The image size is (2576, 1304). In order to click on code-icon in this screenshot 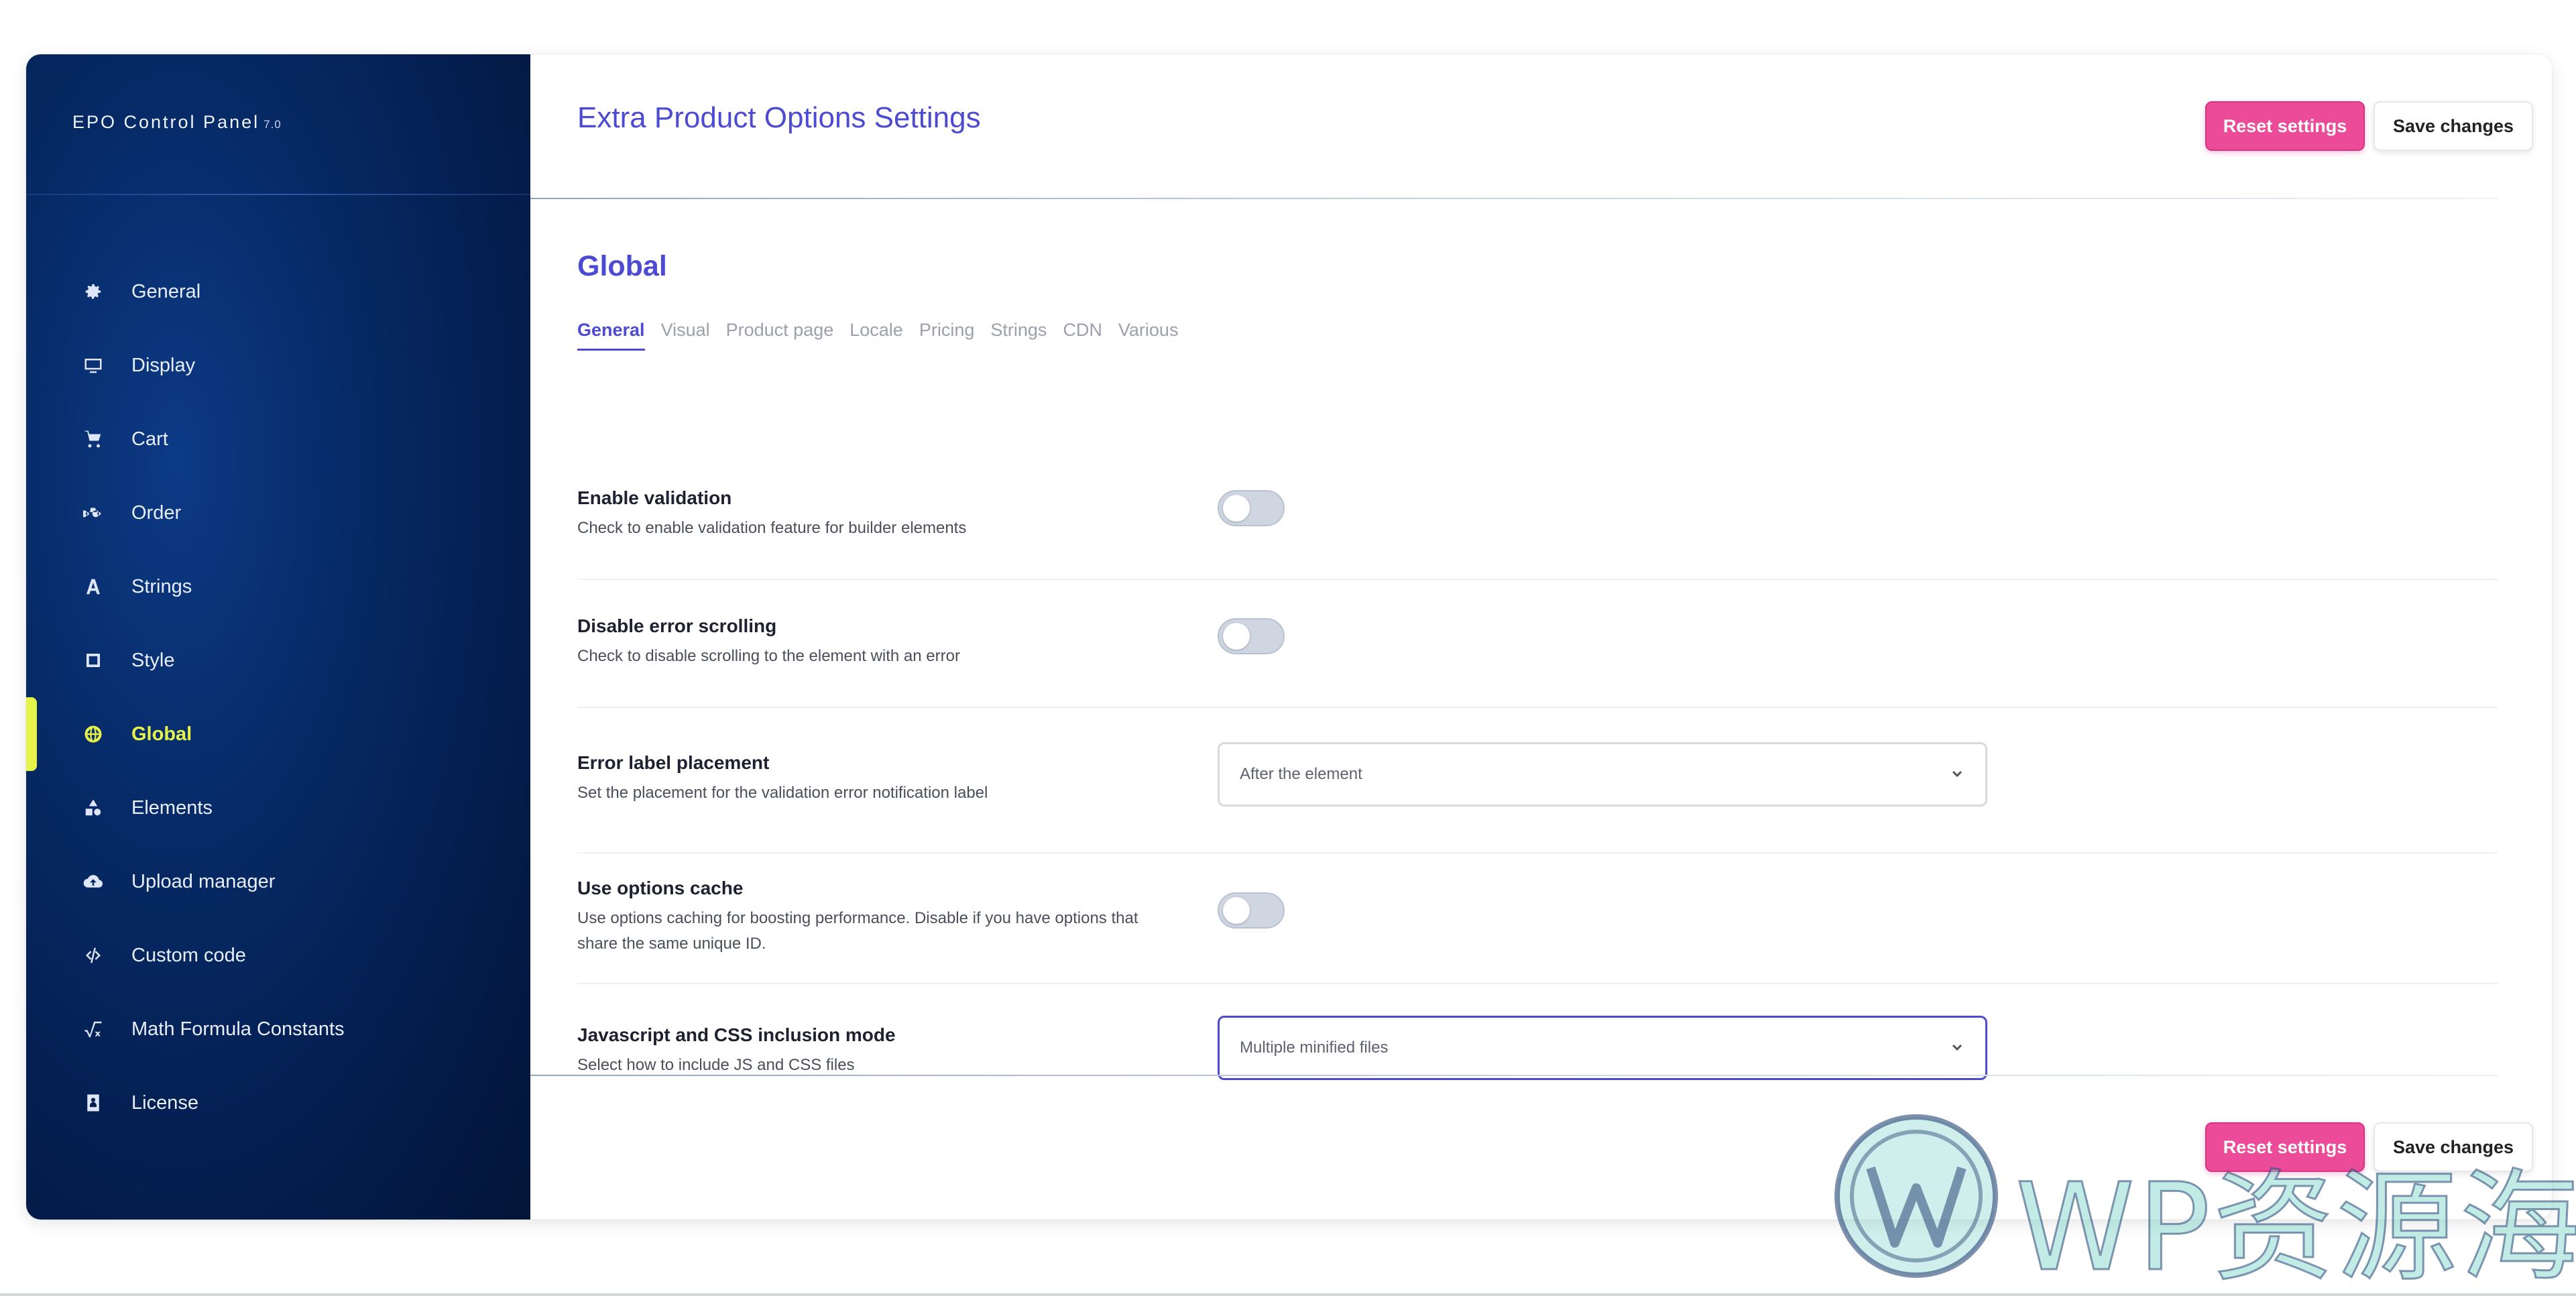, I will do `click(93, 955)`.